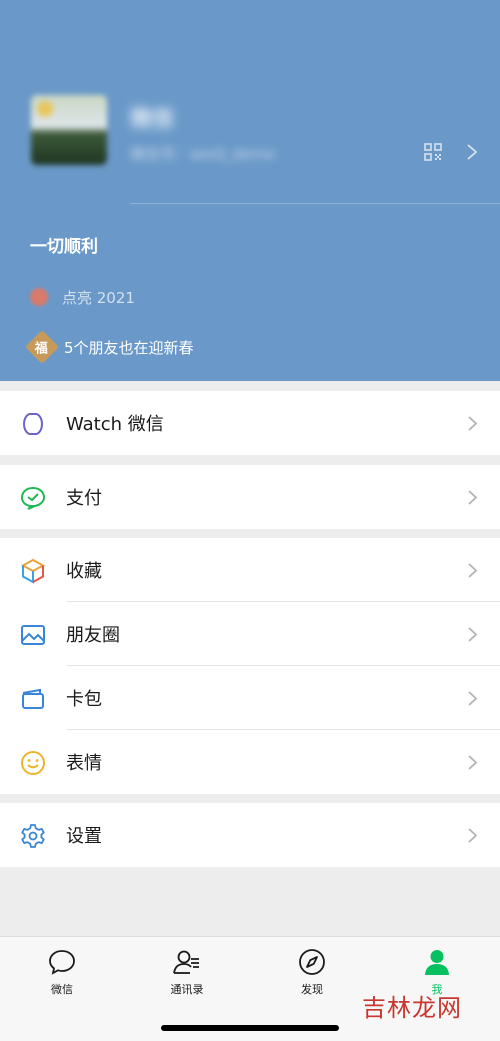  Describe the element at coordinates (412, 1008) in the screenshot. I see `watermark: 吉林龙网` at that location.